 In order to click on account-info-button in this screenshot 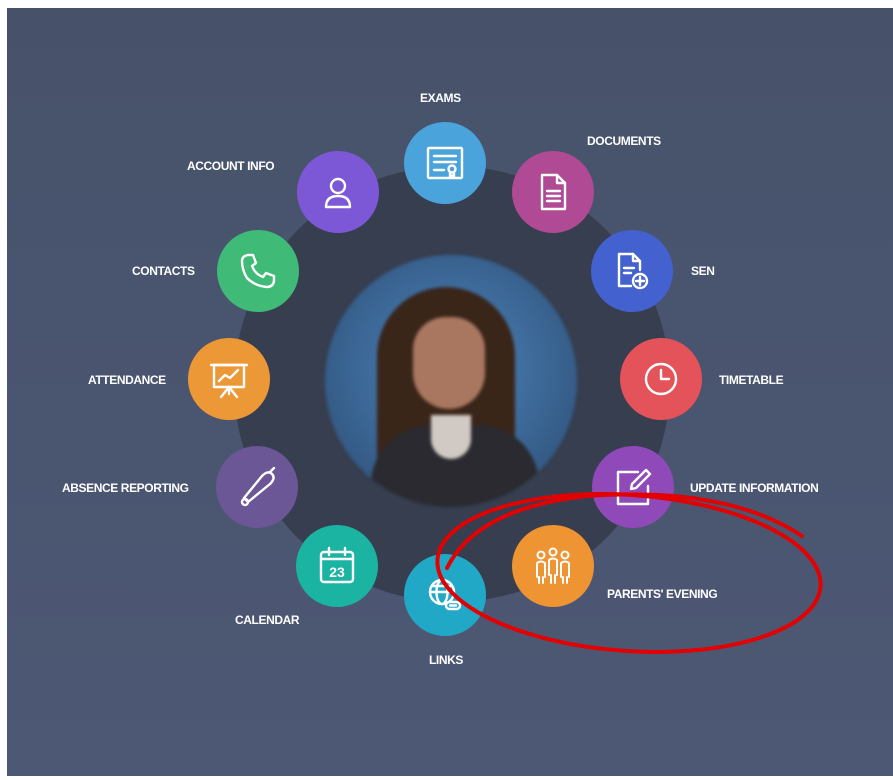, I will do `click(338, 192)`.